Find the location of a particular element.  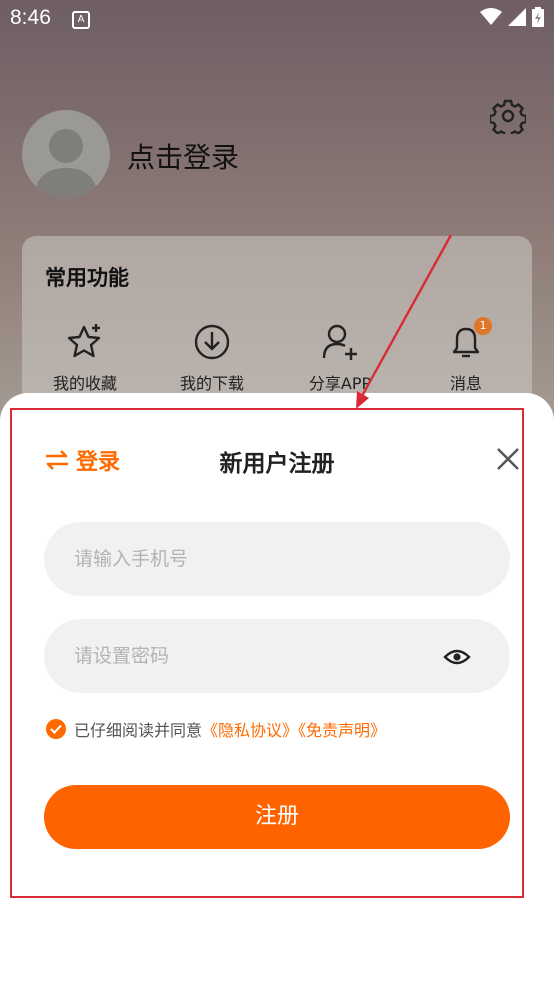

battery-icon is located at coordinates (538, 17).